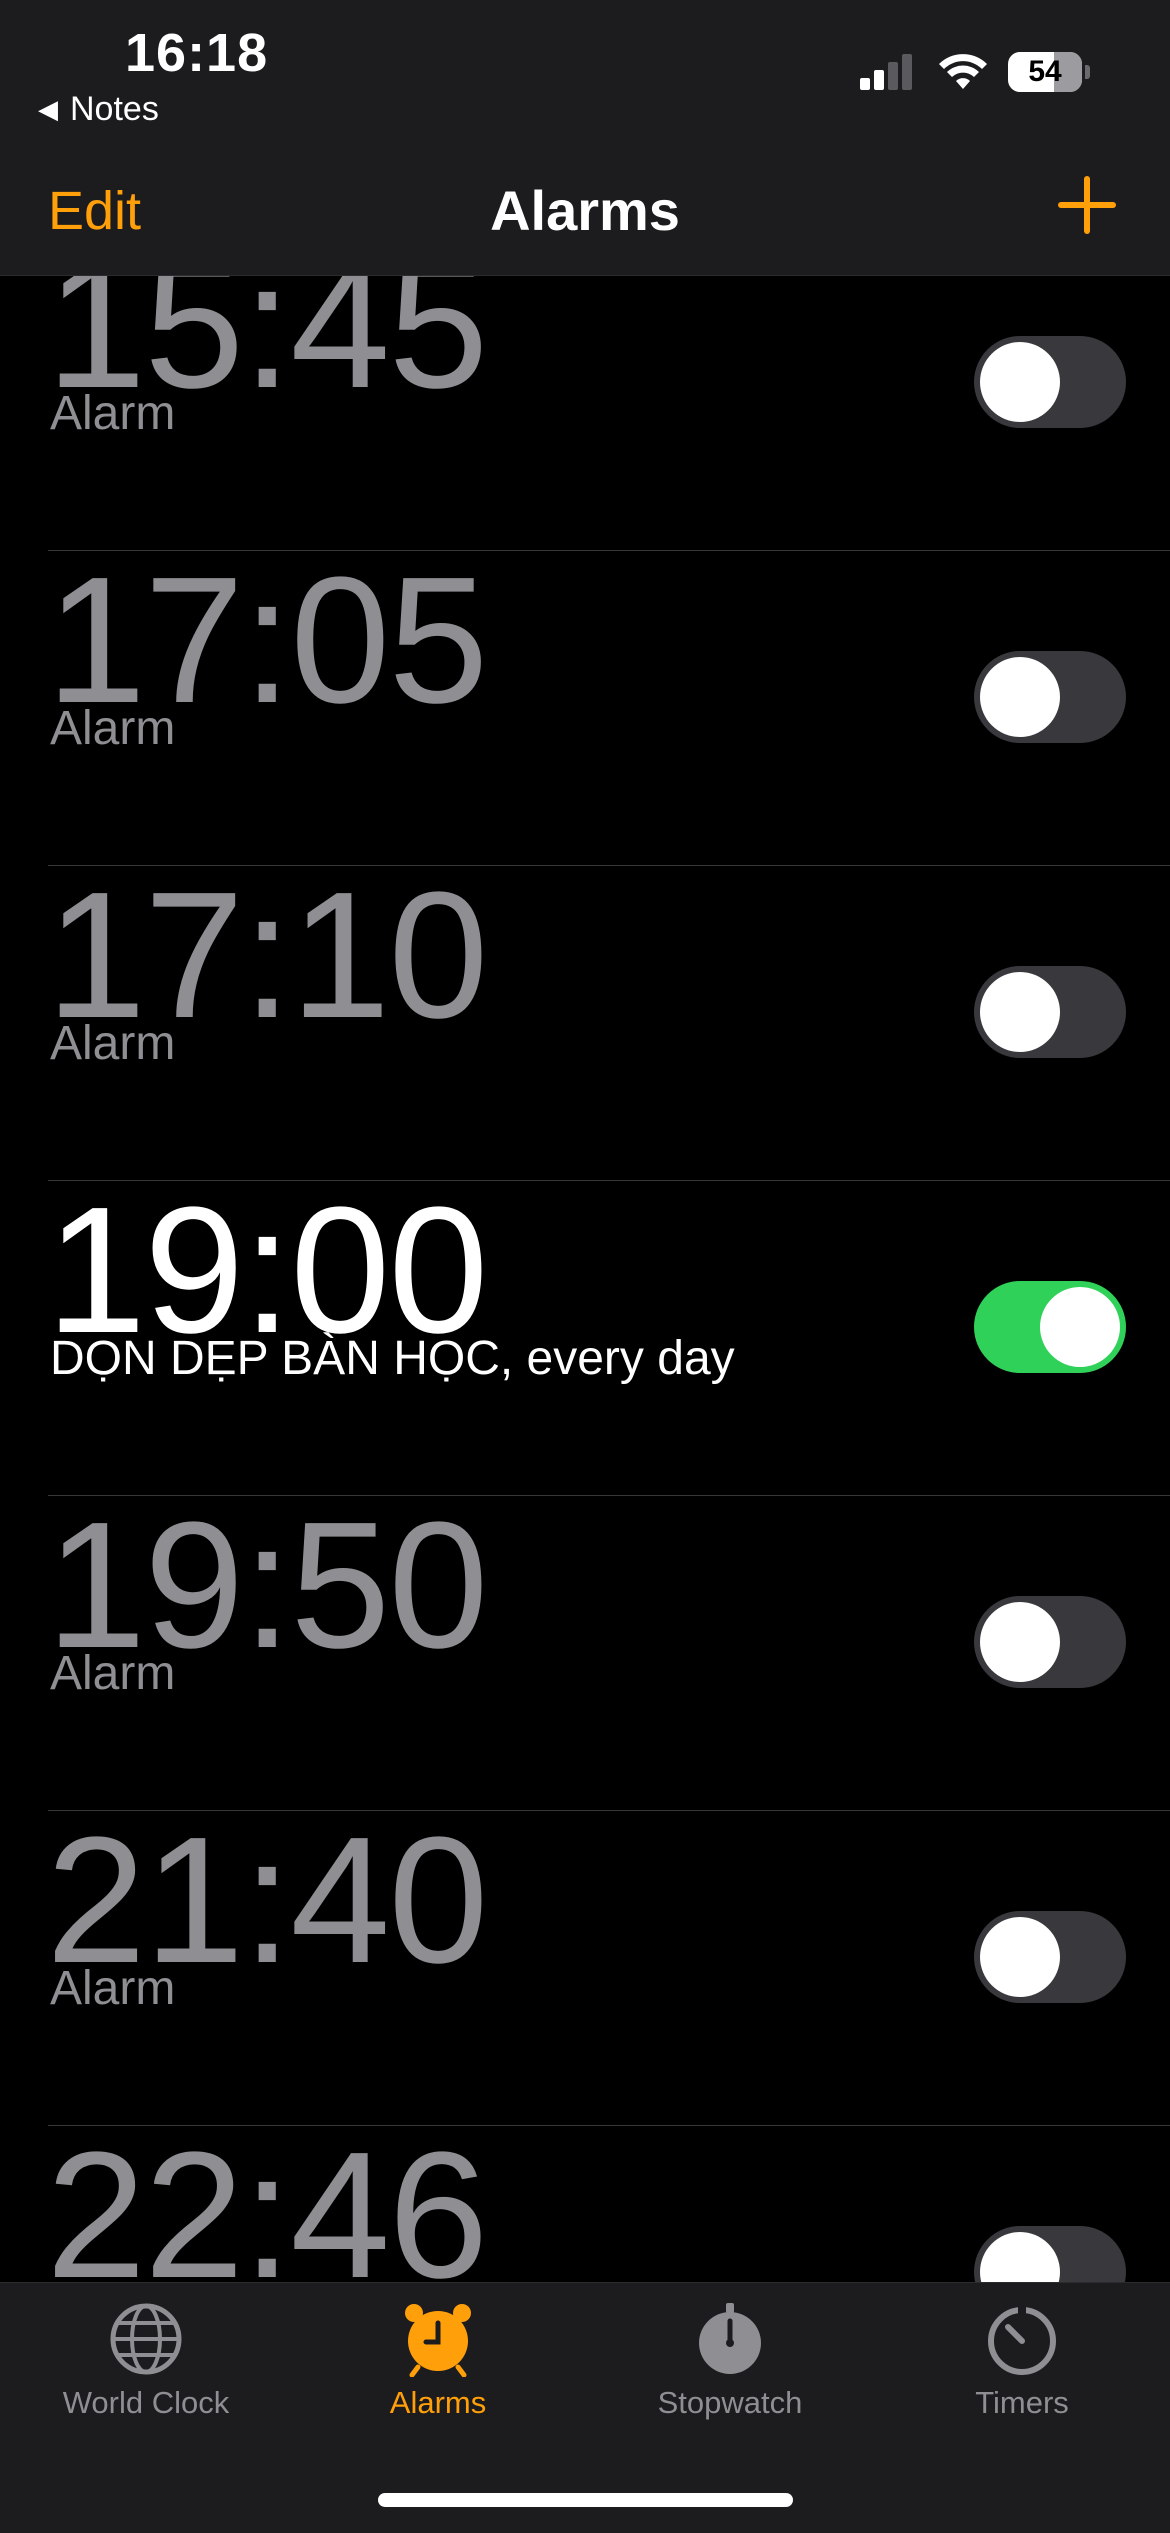 The image size is (1170, 2533). What do you see at coordinates (585, 2204) in the screenshot?
I see `alarm-row: 22:46` at bounding box center [585, 2204].